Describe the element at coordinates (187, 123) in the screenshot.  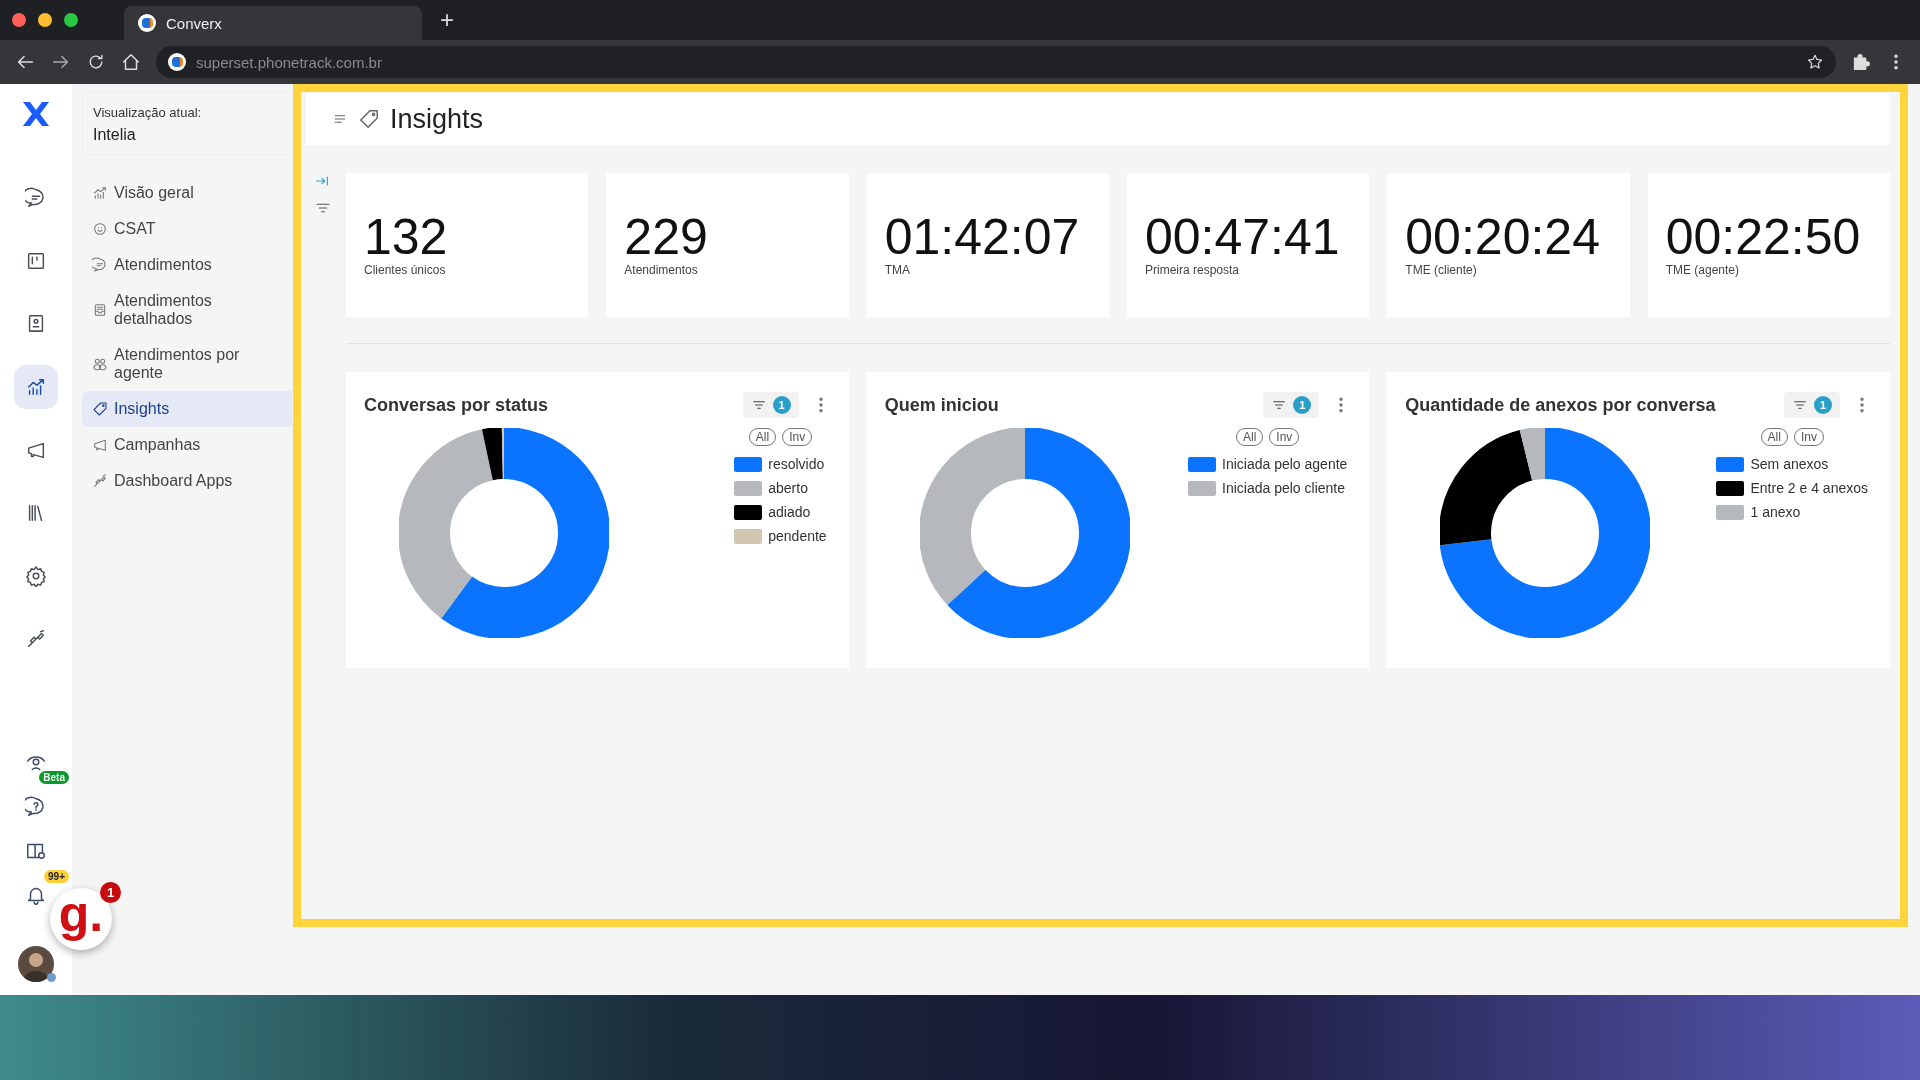
I see `current-view-panel: Visualização atual: Intelia` at that location.